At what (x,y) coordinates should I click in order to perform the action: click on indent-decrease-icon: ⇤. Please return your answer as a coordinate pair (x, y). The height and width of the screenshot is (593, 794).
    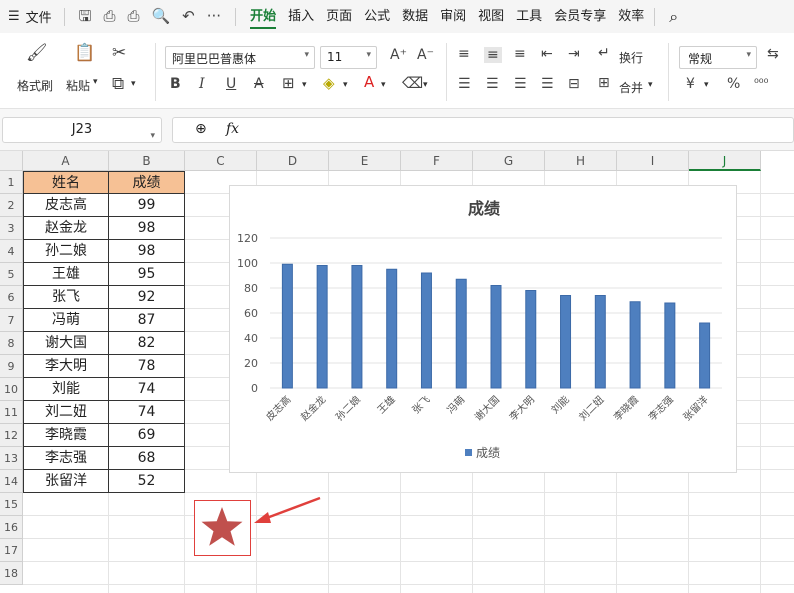
    Looking at the image, I should click on (547, 54).